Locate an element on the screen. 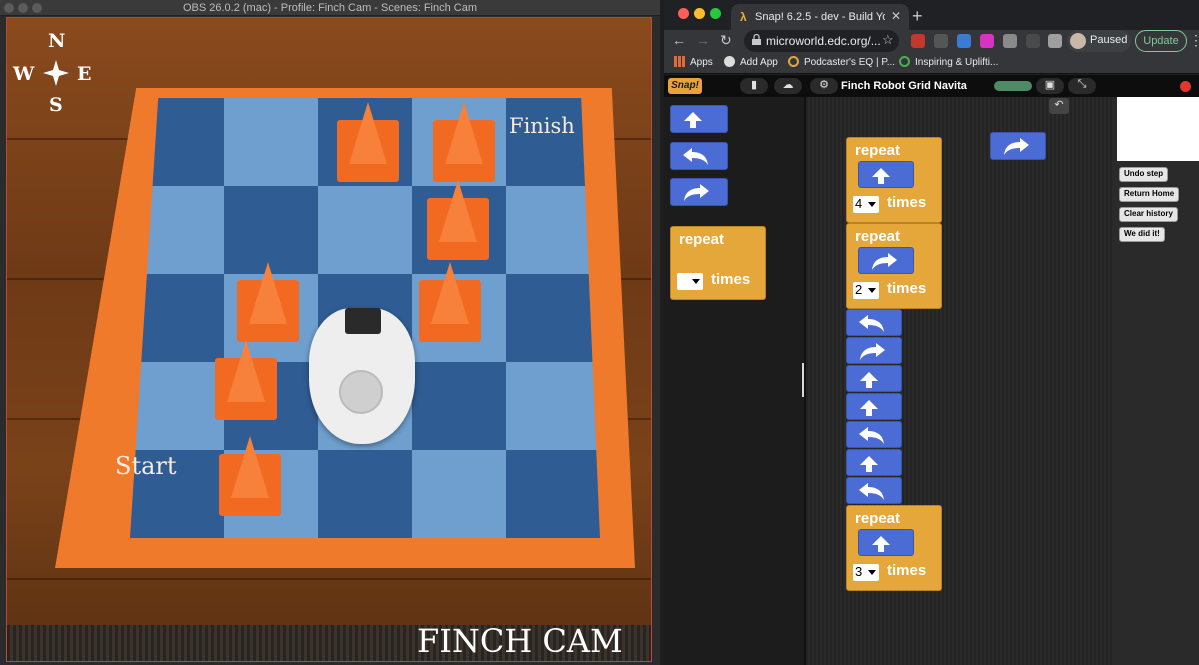 The image size is (1199, 665). palette-repeat-block: repeat times is located at coordinates (718, 263).